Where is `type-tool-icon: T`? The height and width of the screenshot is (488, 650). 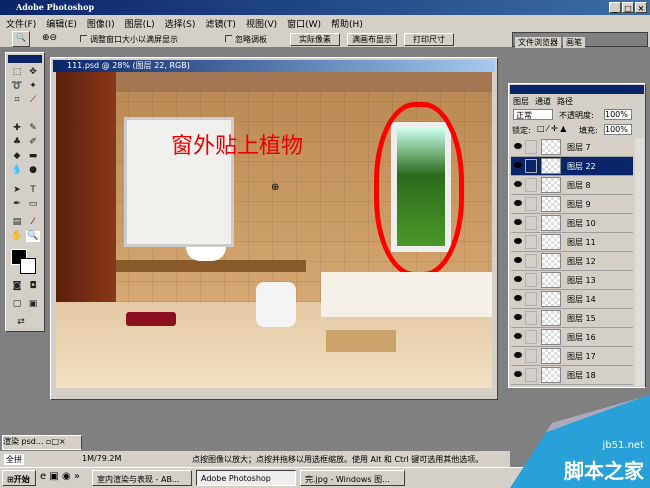
type-tool-icon: T is located at coordinates (33, 190).